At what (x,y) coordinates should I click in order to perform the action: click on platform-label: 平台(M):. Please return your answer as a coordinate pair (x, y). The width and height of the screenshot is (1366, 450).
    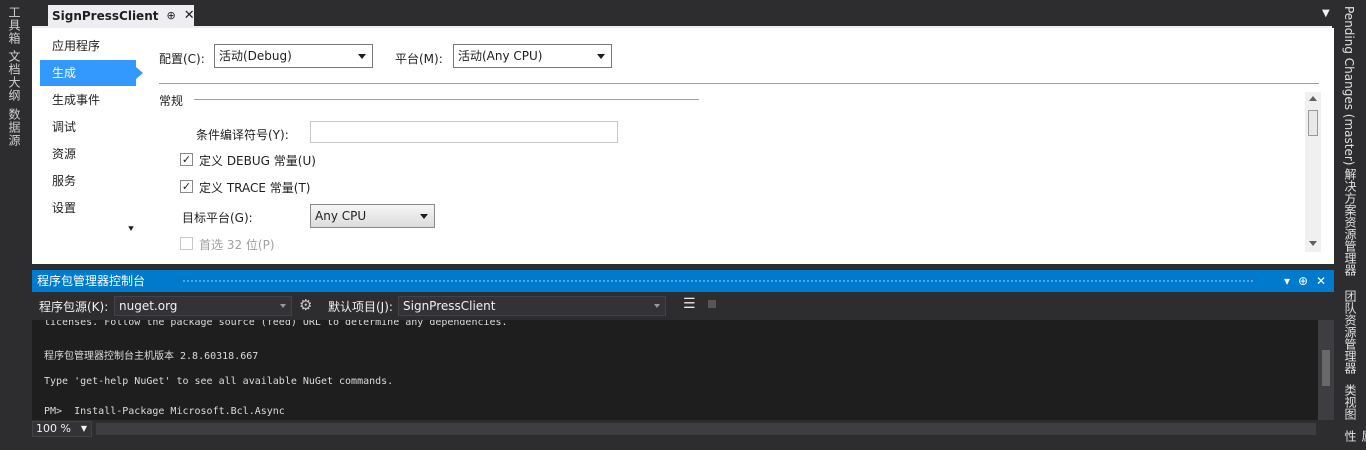
    Looking at the image, I should click on (419, 59).